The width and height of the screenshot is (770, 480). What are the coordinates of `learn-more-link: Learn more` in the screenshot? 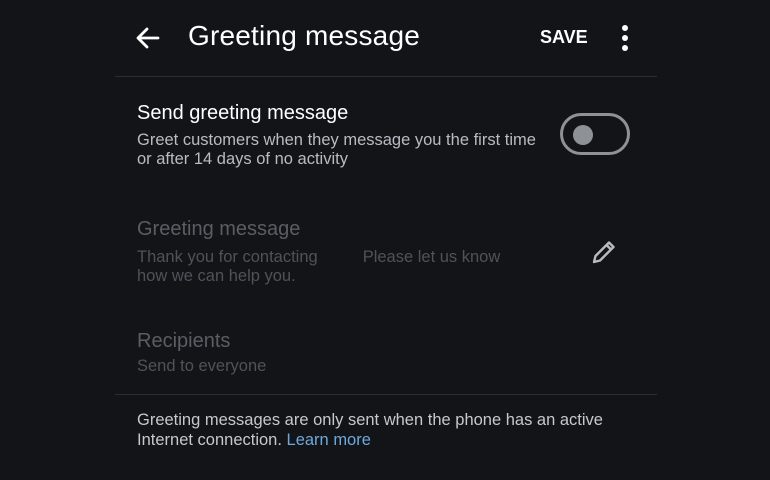 It's located at (329, 440).